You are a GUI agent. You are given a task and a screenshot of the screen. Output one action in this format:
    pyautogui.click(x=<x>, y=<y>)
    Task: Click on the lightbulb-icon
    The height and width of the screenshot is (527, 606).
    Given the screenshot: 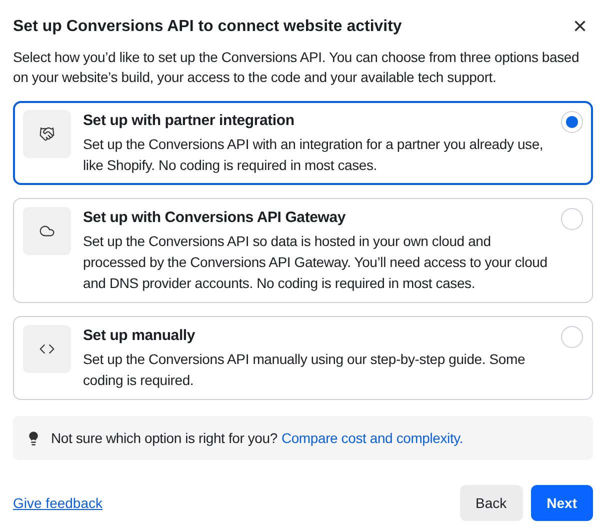 What is the action you would take?
    pyautogui.click(x=33, y=438)
    